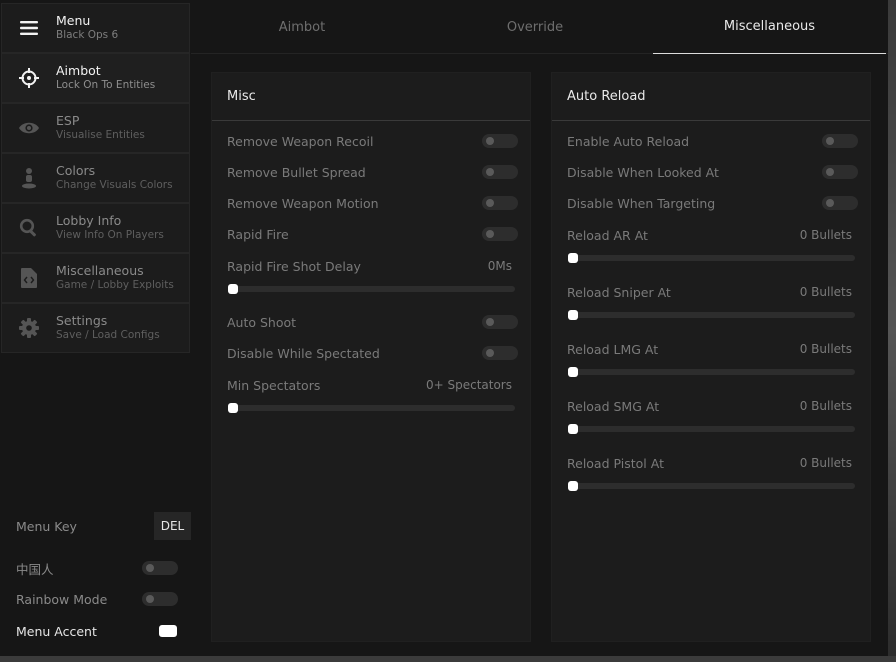  I want to click on sidebar-header-subtitle: Black Ops 6, so click(87, 35).